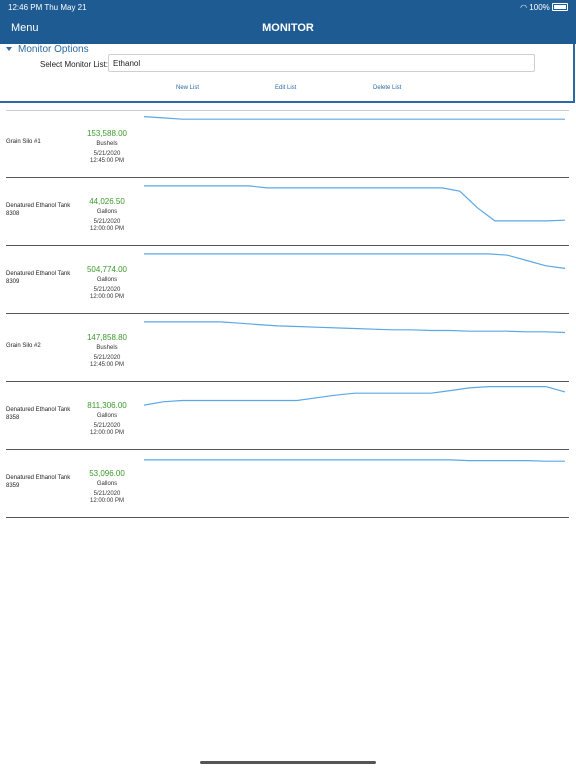 The image size is (576, 768). I want to click on battery-icon, so click(560, 7).